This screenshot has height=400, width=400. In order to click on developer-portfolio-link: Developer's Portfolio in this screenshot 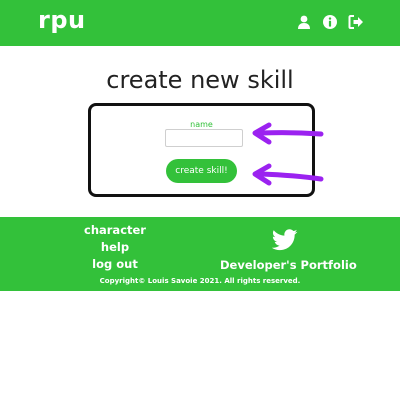, I will do `click(288, 265)`.